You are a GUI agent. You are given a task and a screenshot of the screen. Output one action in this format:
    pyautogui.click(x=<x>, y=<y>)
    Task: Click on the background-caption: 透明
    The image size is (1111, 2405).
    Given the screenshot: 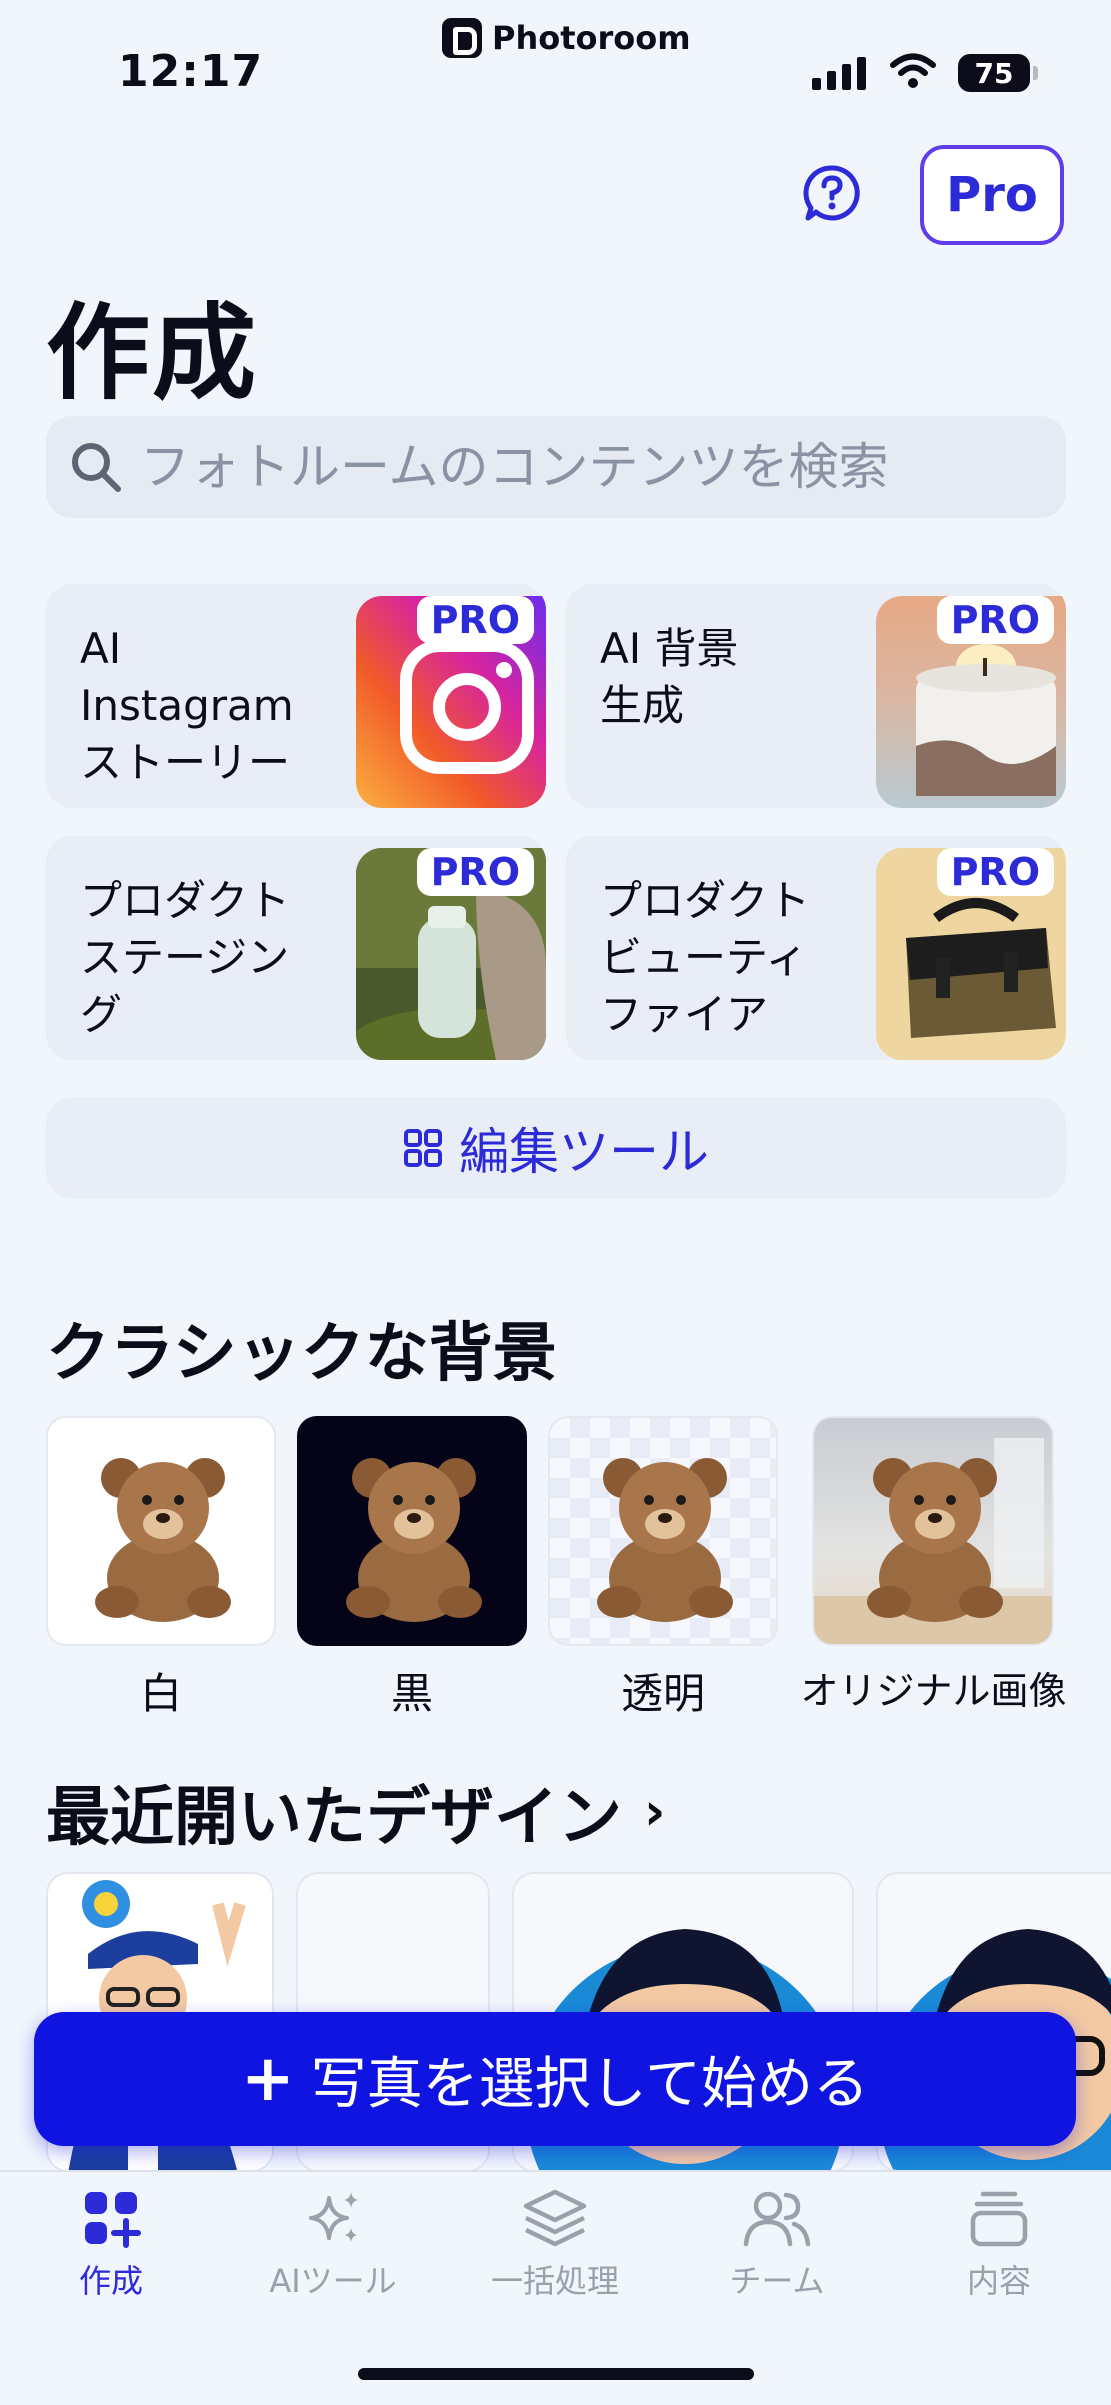 What is the action you would take?
    pyautogui.click(x=662, y=1693)
    